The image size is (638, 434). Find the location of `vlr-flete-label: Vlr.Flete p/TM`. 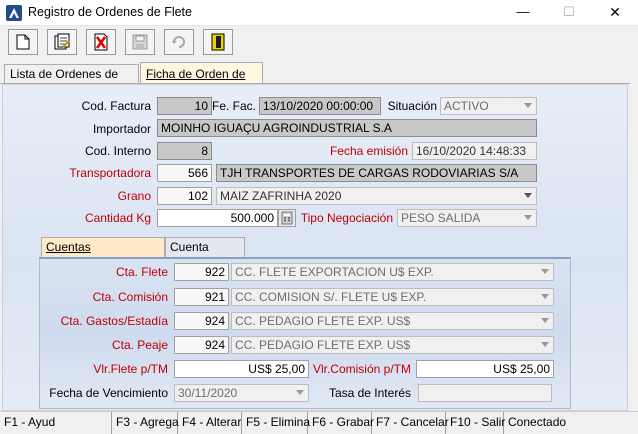

vlr-flete-label: Vlr.Flete p/TM is located at coordinates (130, 369).